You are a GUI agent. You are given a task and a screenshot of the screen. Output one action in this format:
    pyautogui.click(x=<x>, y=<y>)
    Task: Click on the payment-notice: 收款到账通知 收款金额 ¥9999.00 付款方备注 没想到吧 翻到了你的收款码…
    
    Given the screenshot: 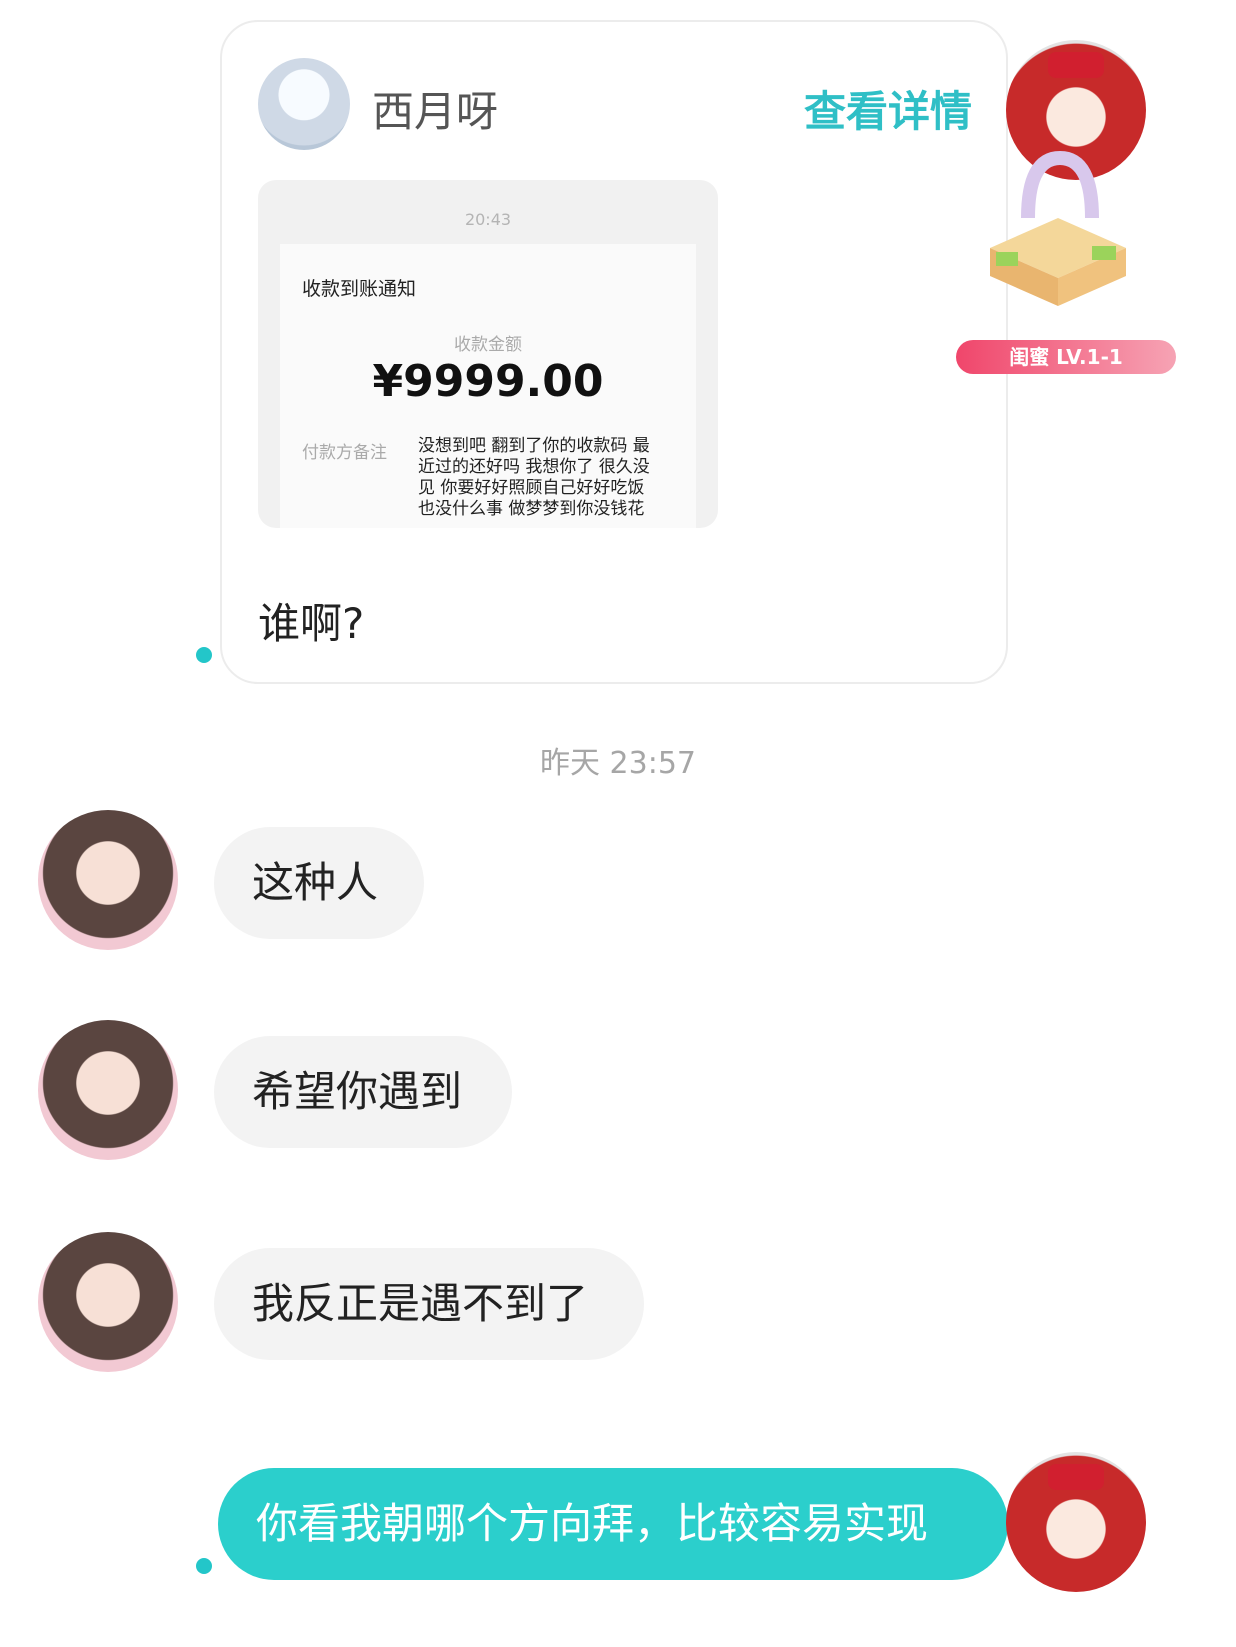 What is the action you would take?
    pyautogui.click(x=488, y=386)
    